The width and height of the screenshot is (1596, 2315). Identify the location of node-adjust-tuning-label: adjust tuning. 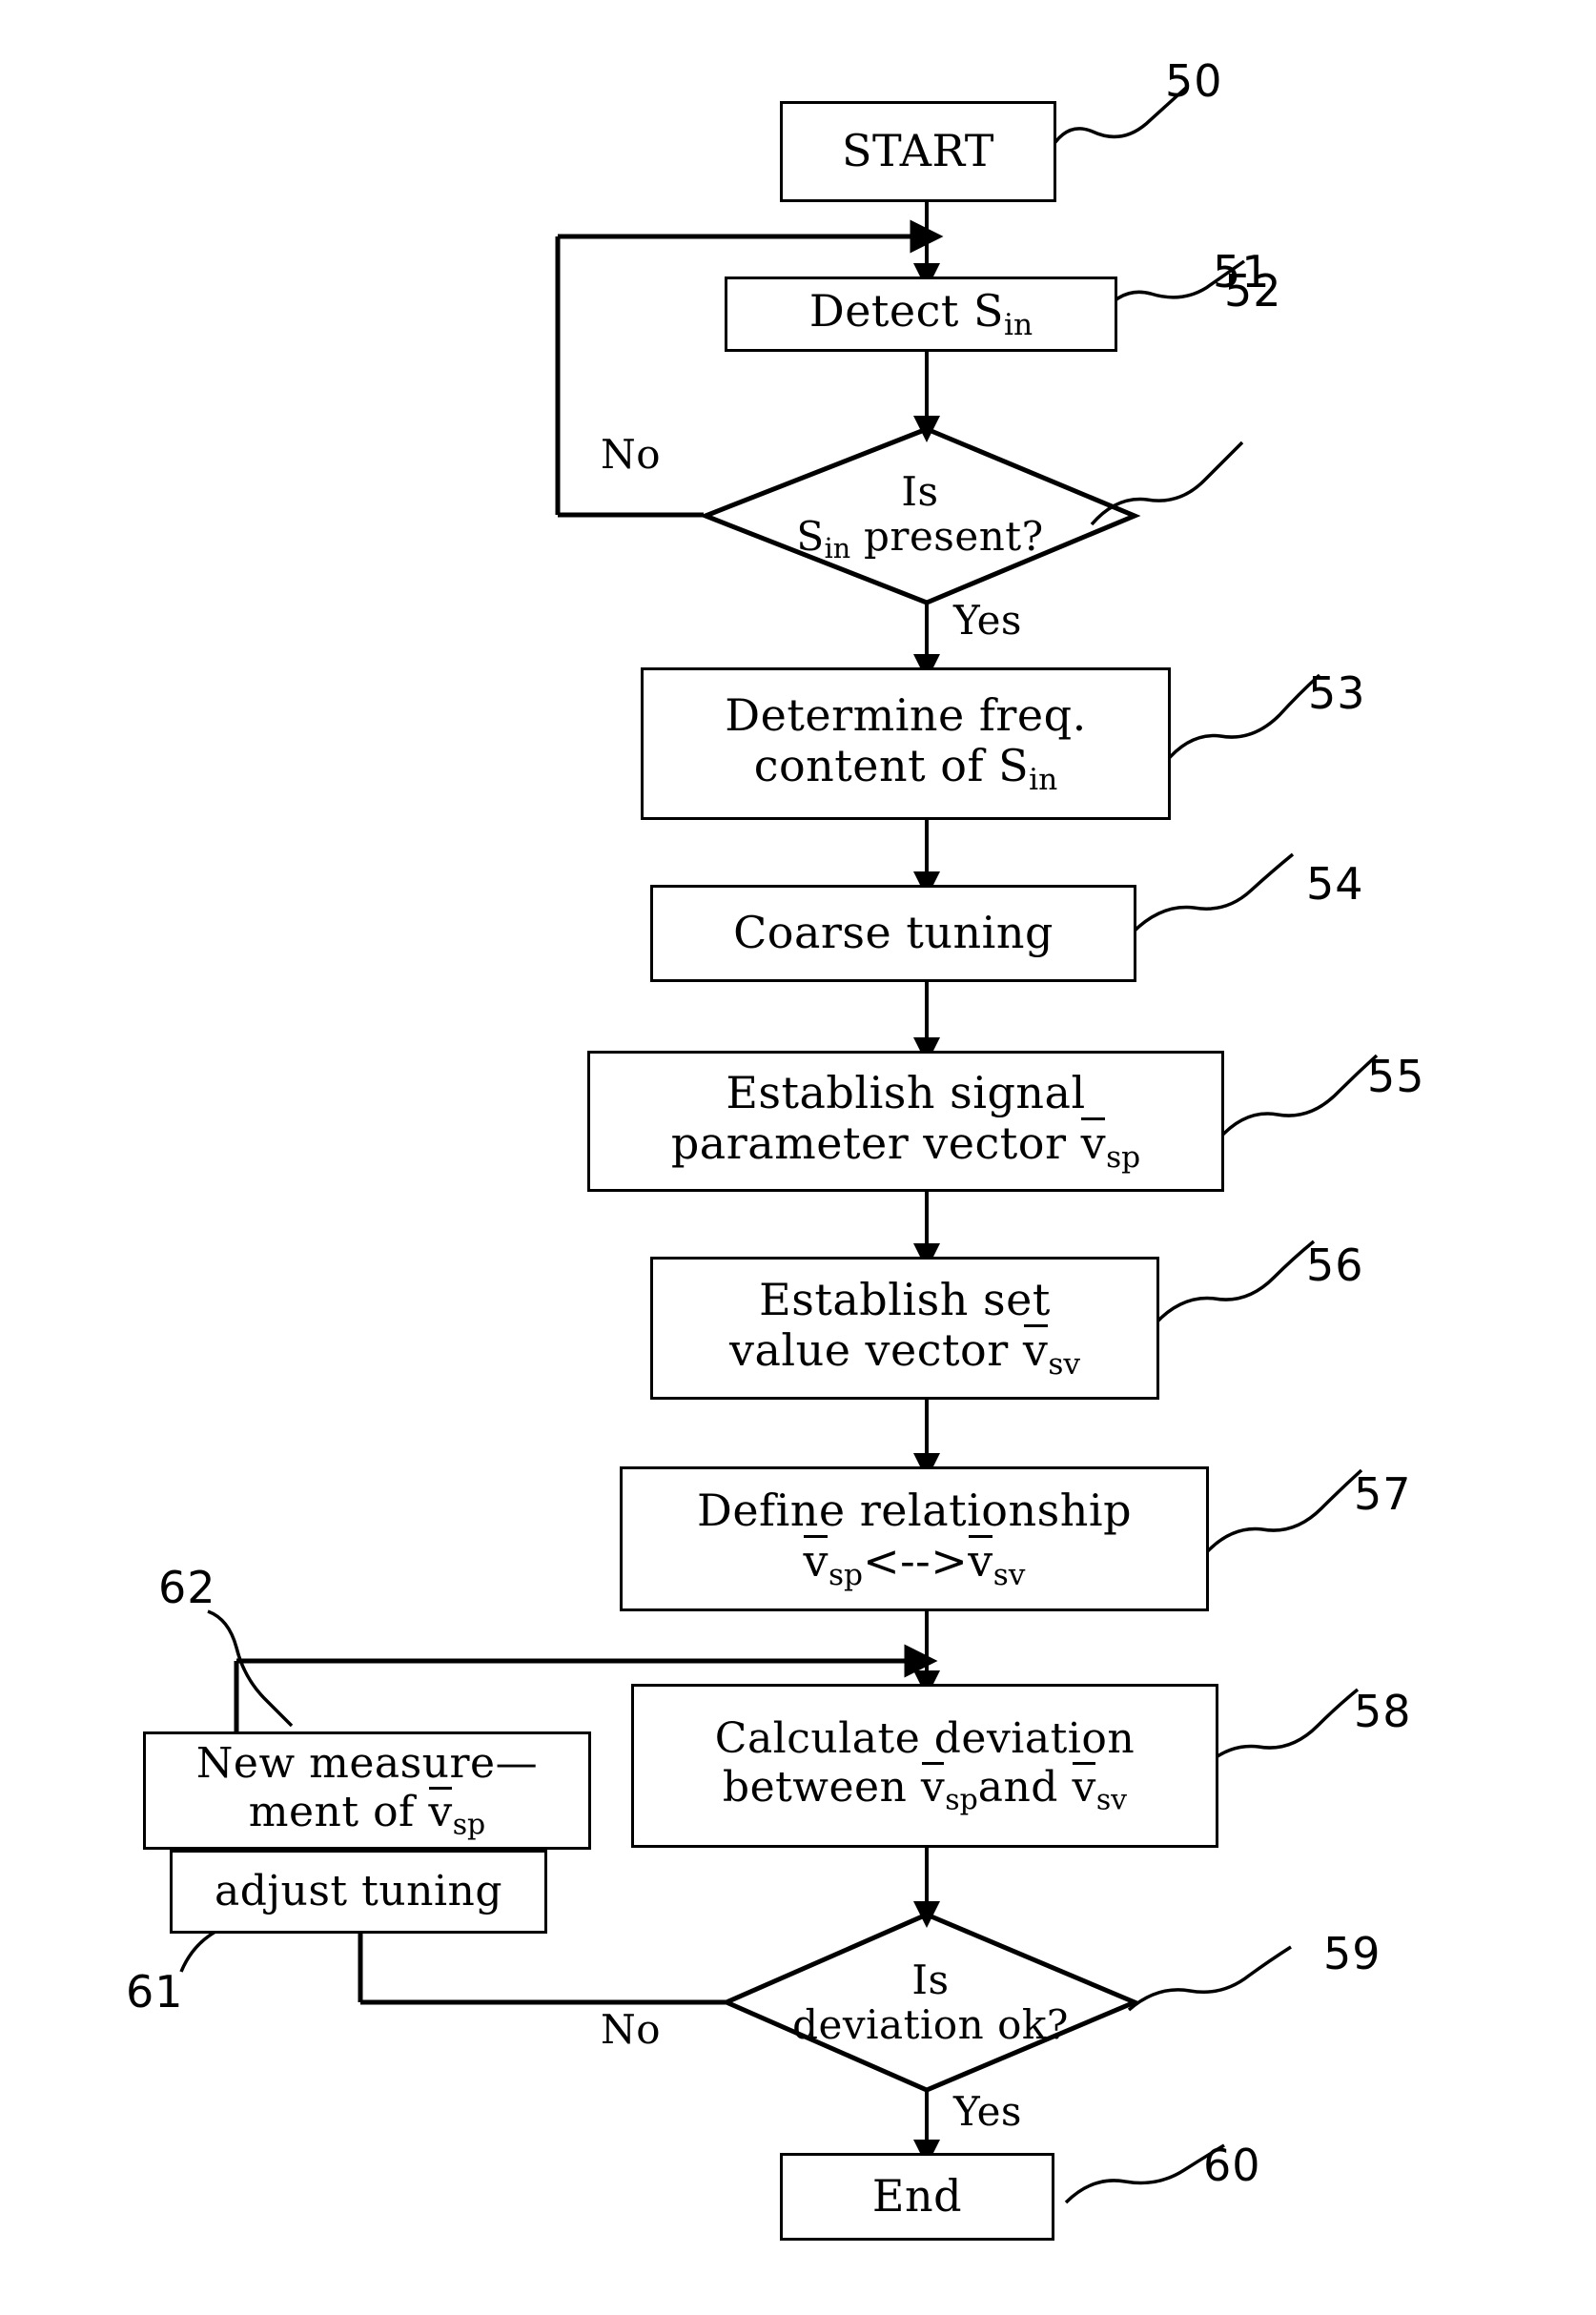
(358, 1891).